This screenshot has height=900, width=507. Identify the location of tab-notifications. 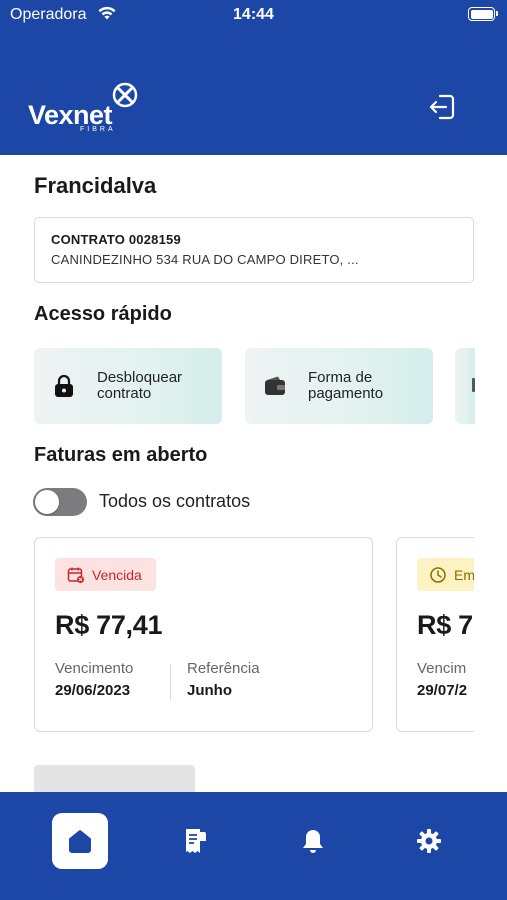
(313, 841).